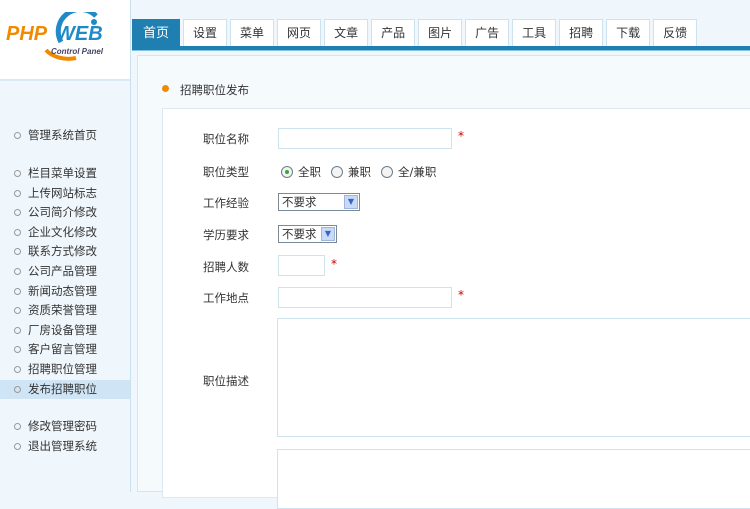 Image resolution: width=750 pixels, height=509 pixels. I want to click on tab-articles: 文章, so click(346, 33).